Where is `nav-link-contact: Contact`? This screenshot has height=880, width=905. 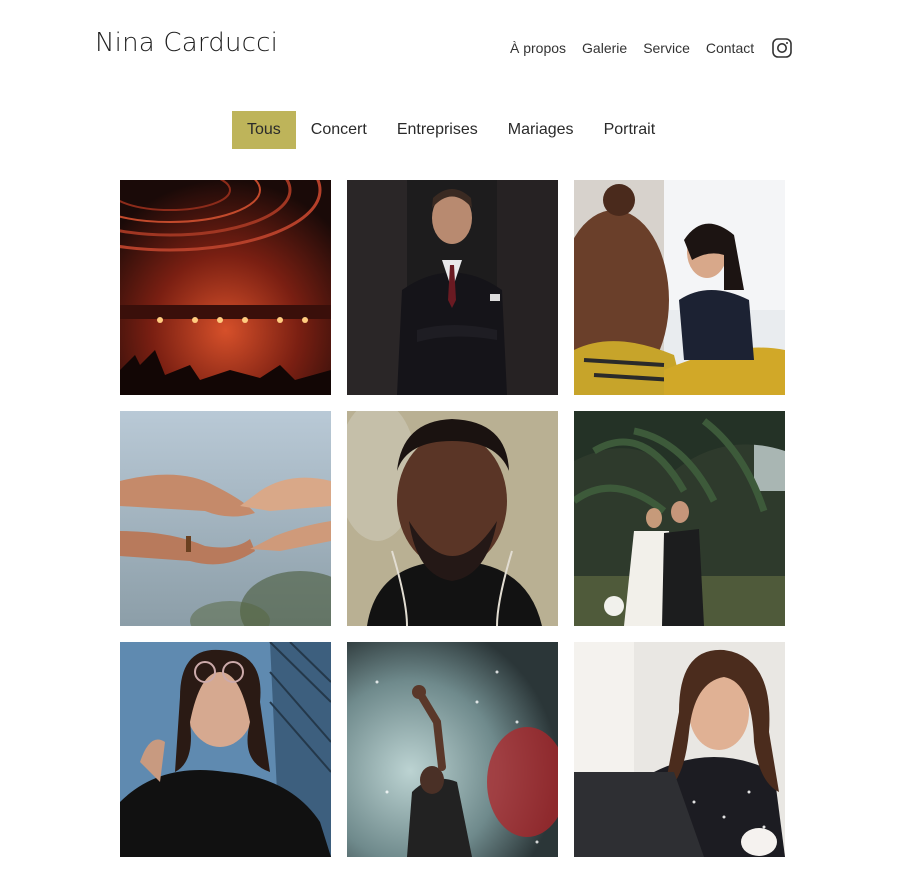
nav-link-contact: Contact is located at coordinates (730, 48).